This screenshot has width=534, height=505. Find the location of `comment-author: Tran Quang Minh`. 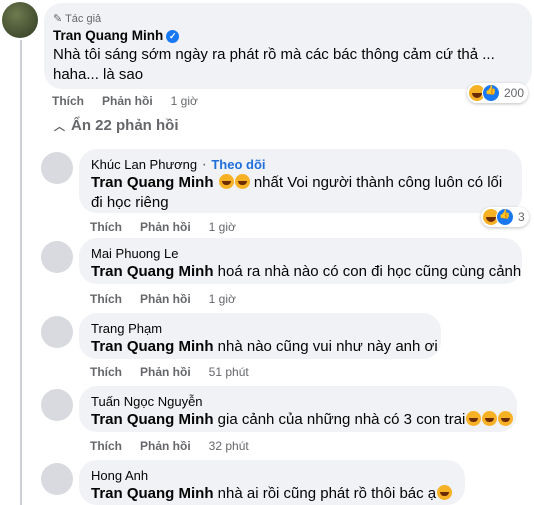

comment-author: Tran Quang Minh is located at coordinates (108, 35).